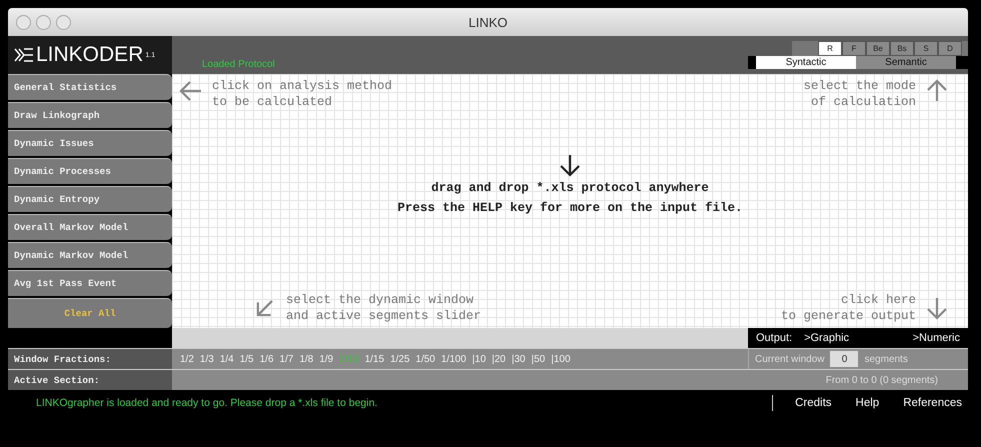 The image size is (981, 447). What do you see at coordinates (538, 359) in the screenshot?
I see `fraction-option: |50` at bounding box center [538, 359].